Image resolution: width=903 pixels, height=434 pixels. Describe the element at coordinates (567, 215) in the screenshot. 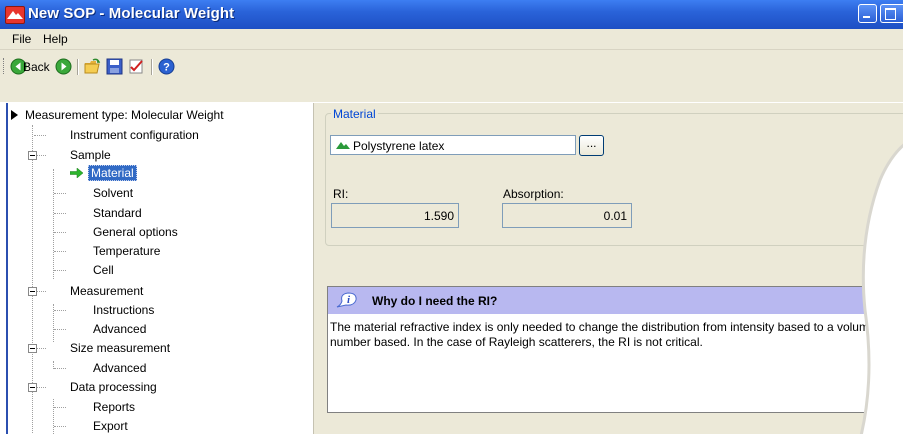

I see `absorption-value: 0.01` at that location.